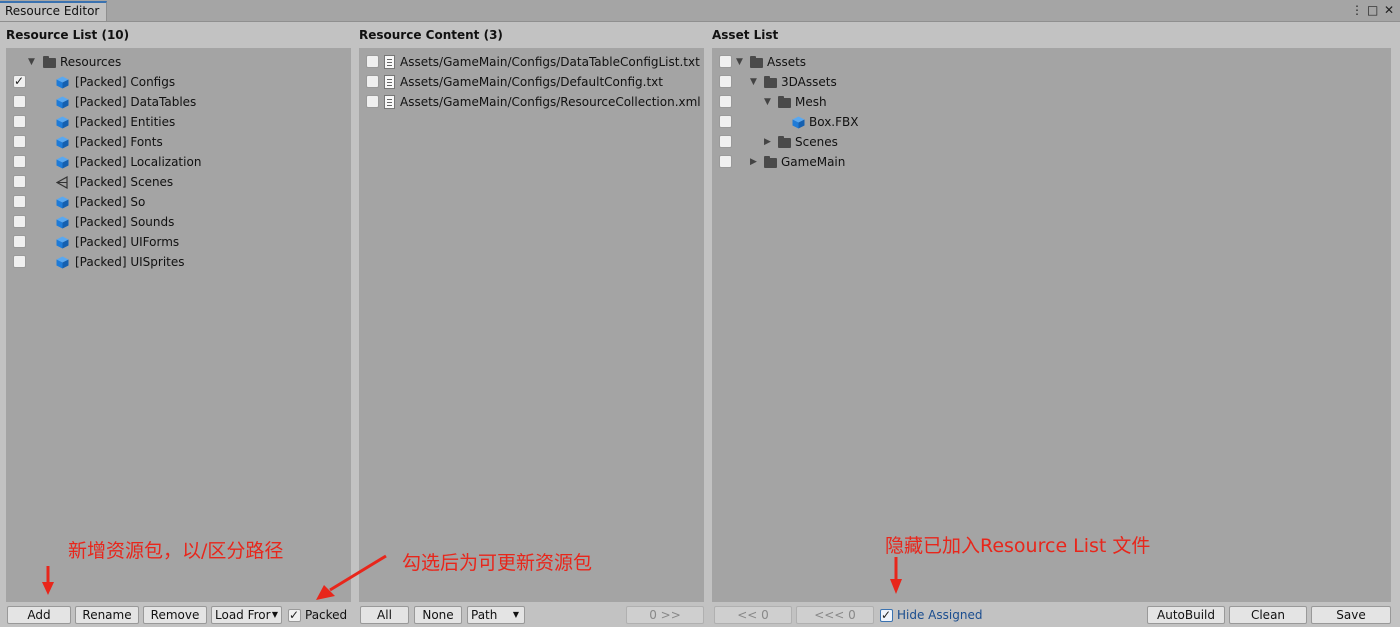 The height and width of the screenshot is (627, 1400). What do you see at coordinates (39, 615) in the screenshot?
I see `add-button: Add` at bounding box center [39, 615].